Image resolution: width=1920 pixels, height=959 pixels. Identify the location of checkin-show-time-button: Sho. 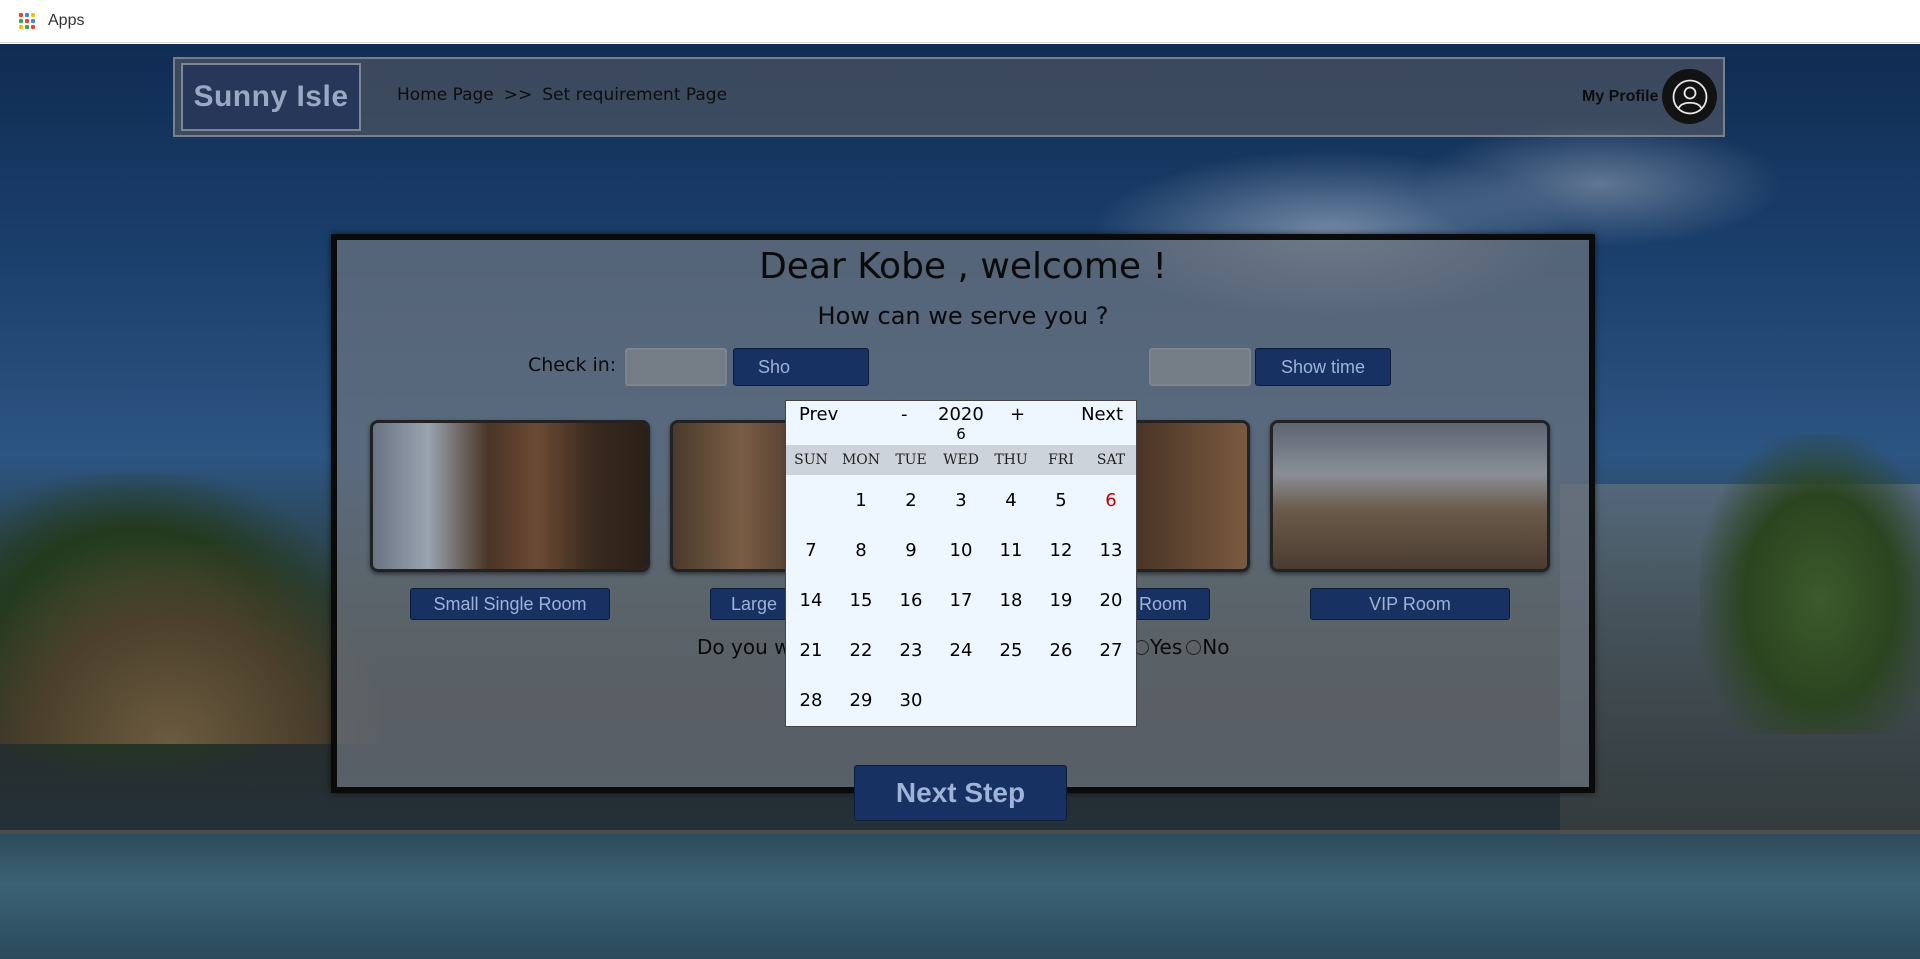
(801, 367).